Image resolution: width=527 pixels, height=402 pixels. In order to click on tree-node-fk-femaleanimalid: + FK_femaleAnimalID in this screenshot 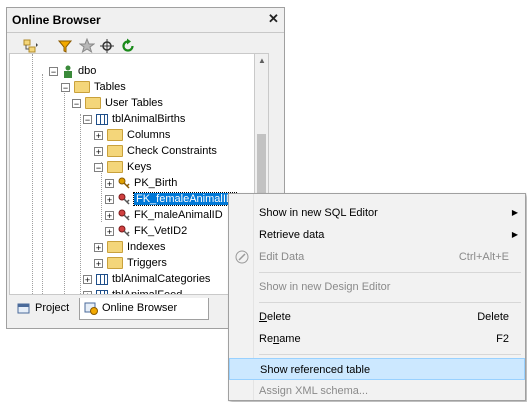, I will do `click(171, 199)`.